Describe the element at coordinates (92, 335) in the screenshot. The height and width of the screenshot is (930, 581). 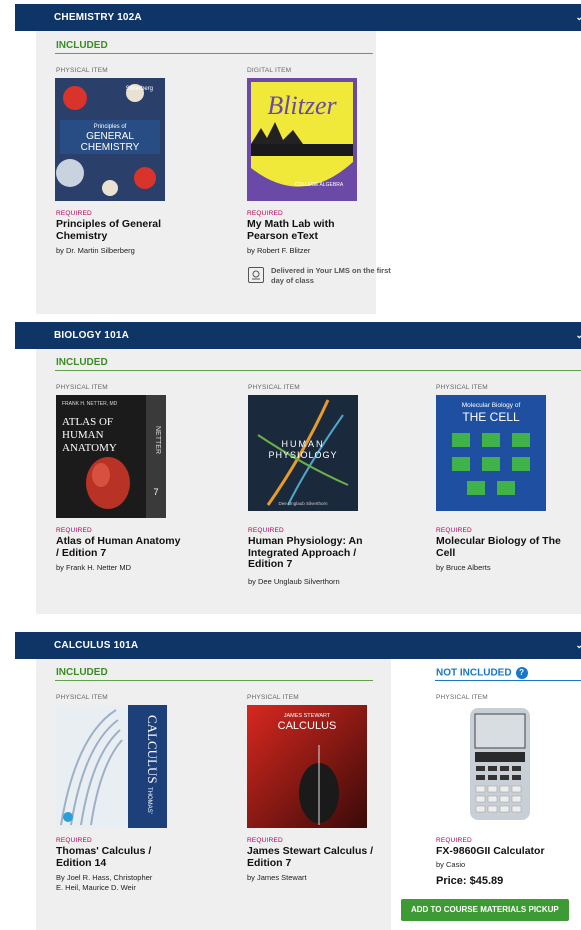
I see `section-title: BIOLOGY 101A` at that location.